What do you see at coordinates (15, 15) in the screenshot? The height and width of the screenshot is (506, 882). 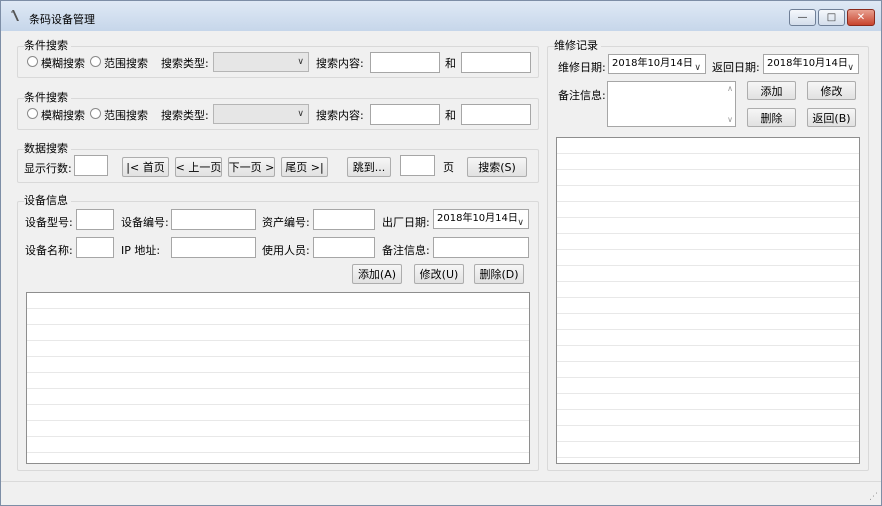 I see `app-icon` at bounding box center [15, 15].